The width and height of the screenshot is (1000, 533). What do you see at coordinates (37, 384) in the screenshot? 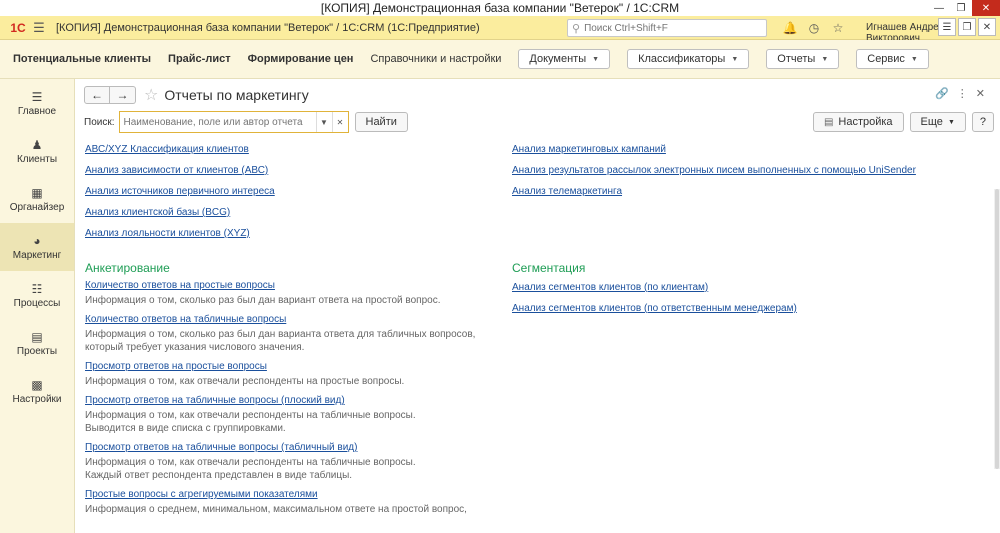
I see `settings-icon: ▩` at bounding box center [37, 384].